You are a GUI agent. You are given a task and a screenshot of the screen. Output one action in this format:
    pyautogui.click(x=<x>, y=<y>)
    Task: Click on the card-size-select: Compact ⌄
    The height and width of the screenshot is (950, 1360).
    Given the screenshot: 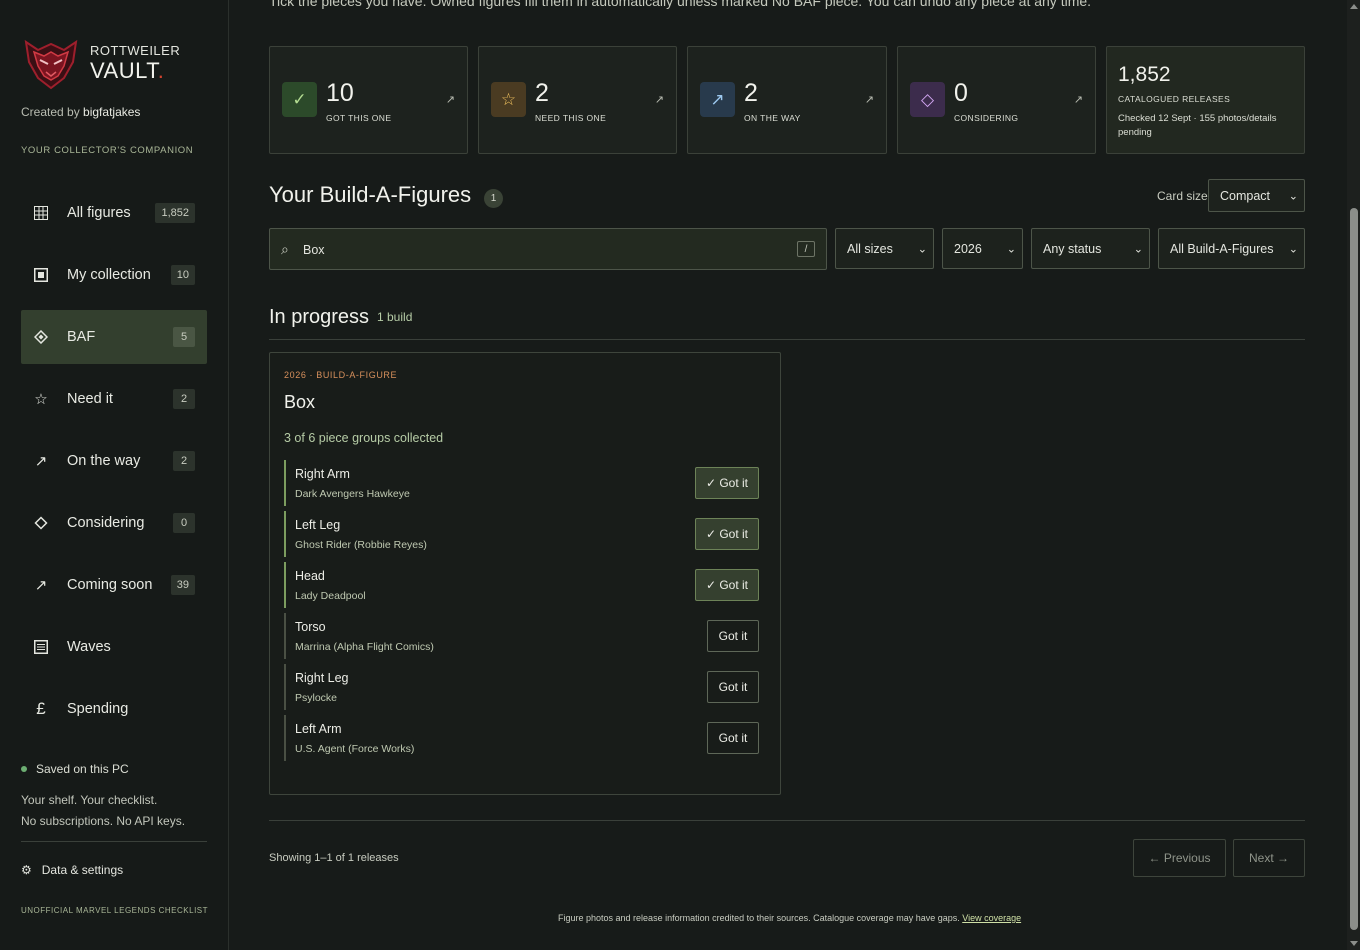 What is the action you would take?
    pyautogui.click(x=1256, y=195)
    